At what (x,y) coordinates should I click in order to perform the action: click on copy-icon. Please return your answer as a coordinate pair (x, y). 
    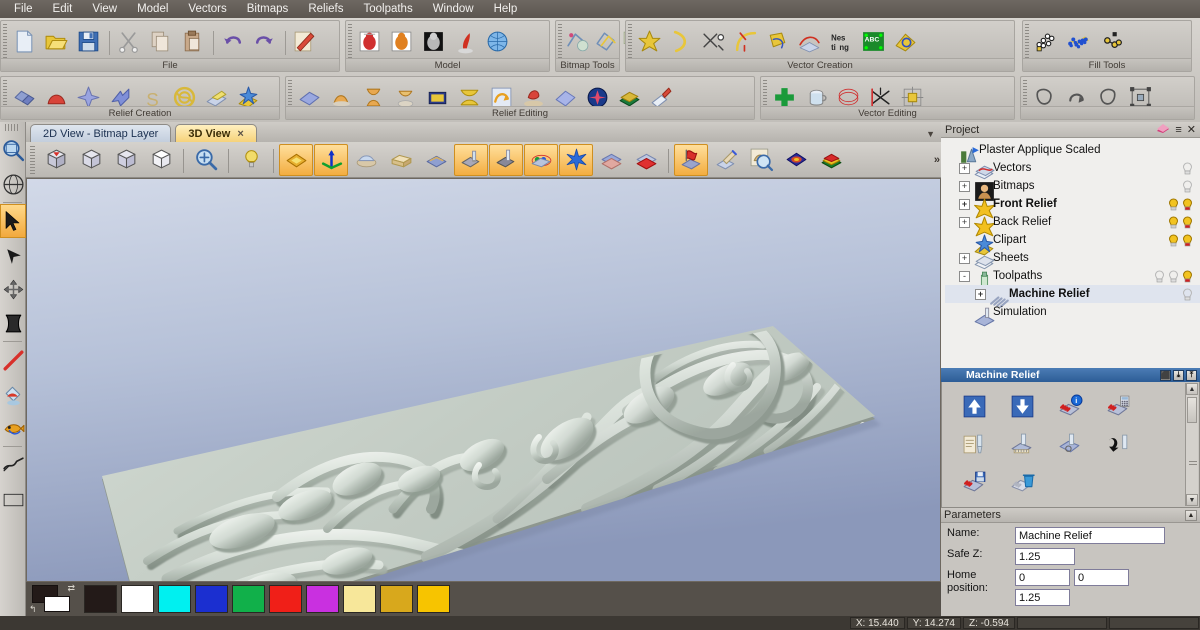
    Looking at the image, I should click on (160, 41).